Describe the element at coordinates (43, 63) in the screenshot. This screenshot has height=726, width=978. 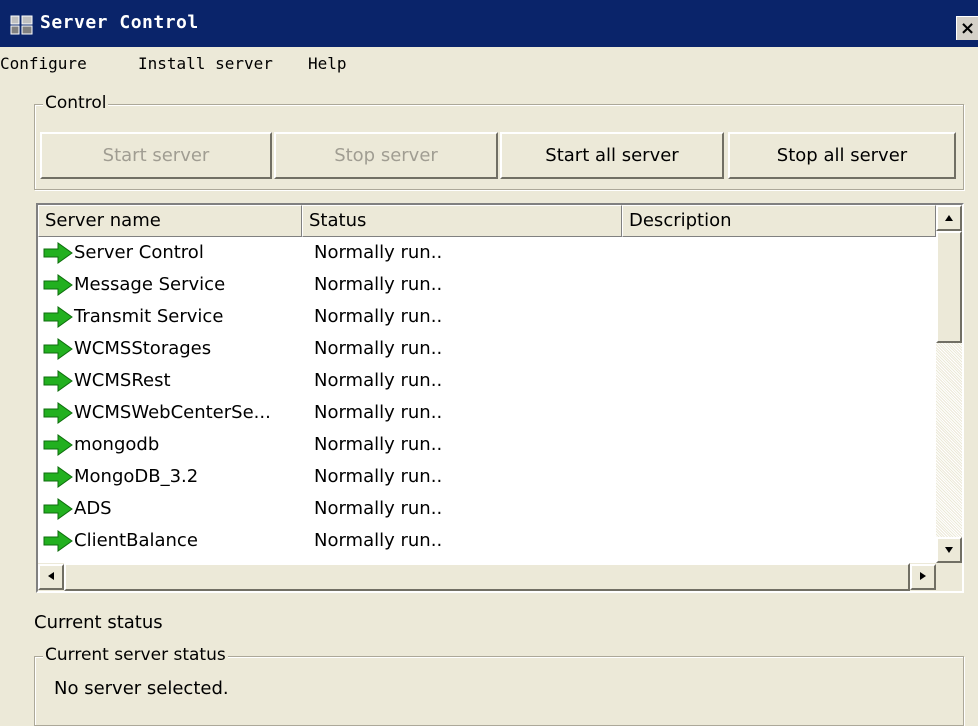
I see `menu-configure: Configure` at that location.